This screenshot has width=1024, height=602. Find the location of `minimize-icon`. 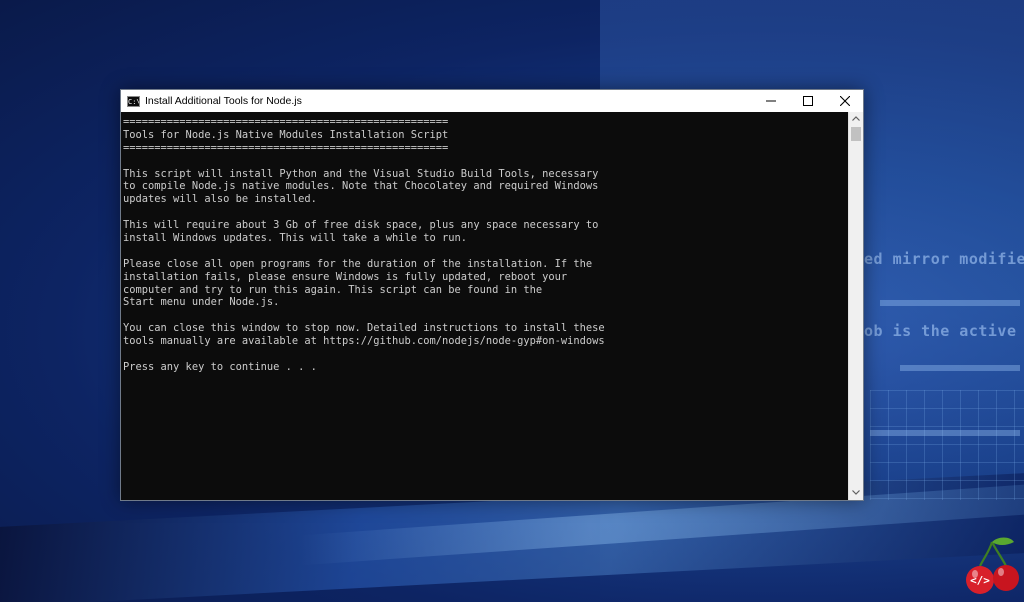

minimize-icon is located at coordinates (770, 101).